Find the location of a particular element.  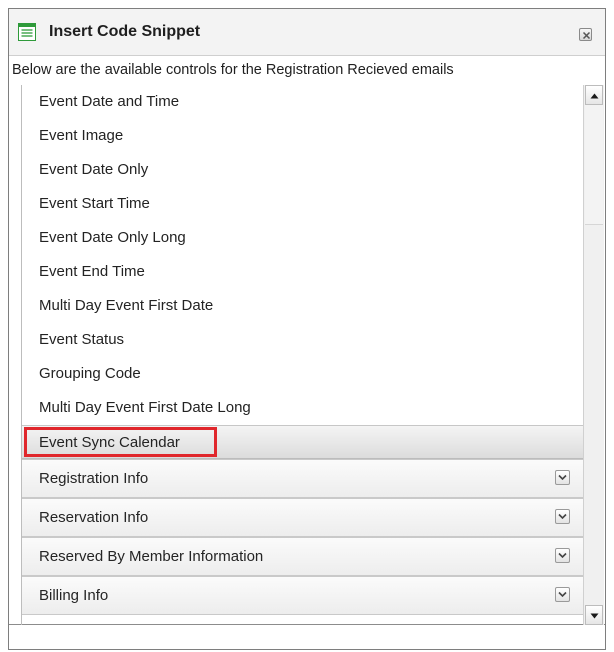

dialog-title: Insert Code Snippet is located at coordinates (125, 31).